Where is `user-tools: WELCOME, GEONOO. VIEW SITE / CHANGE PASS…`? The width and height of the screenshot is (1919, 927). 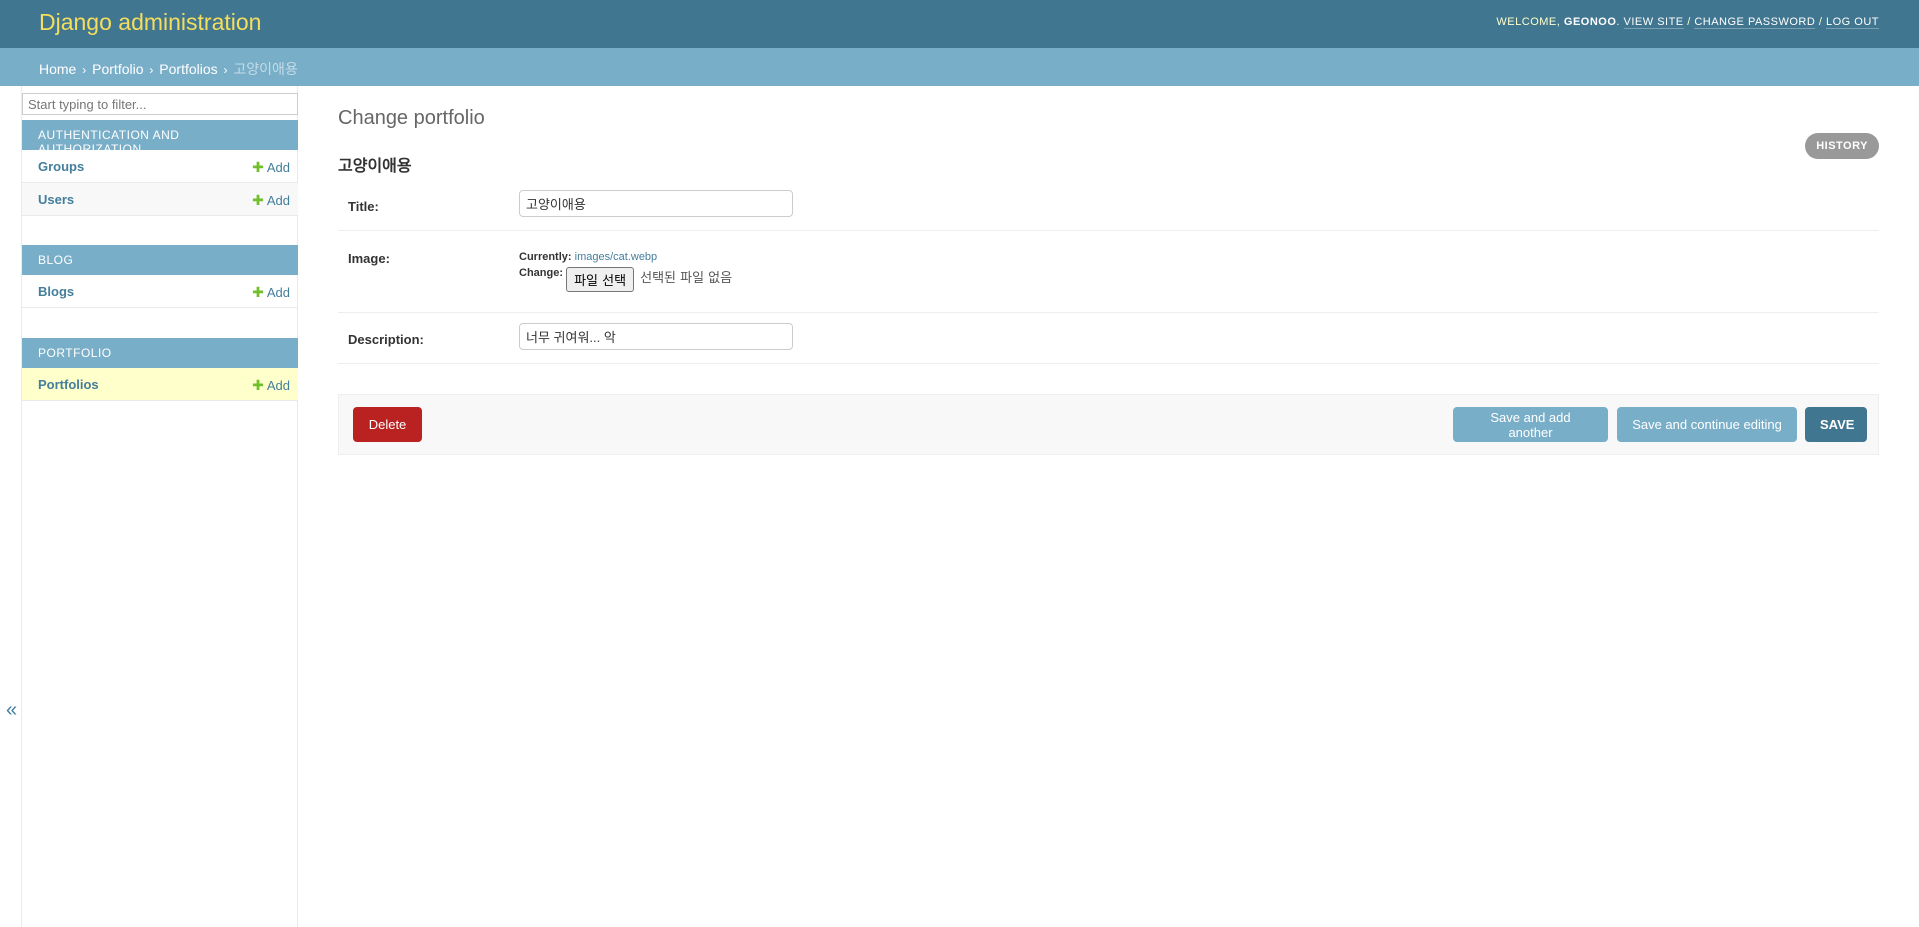
user-tools: WELCOME, GEONOO. VIEW SITE / CHANGE PASS… is located at coordinates (1687, 22).